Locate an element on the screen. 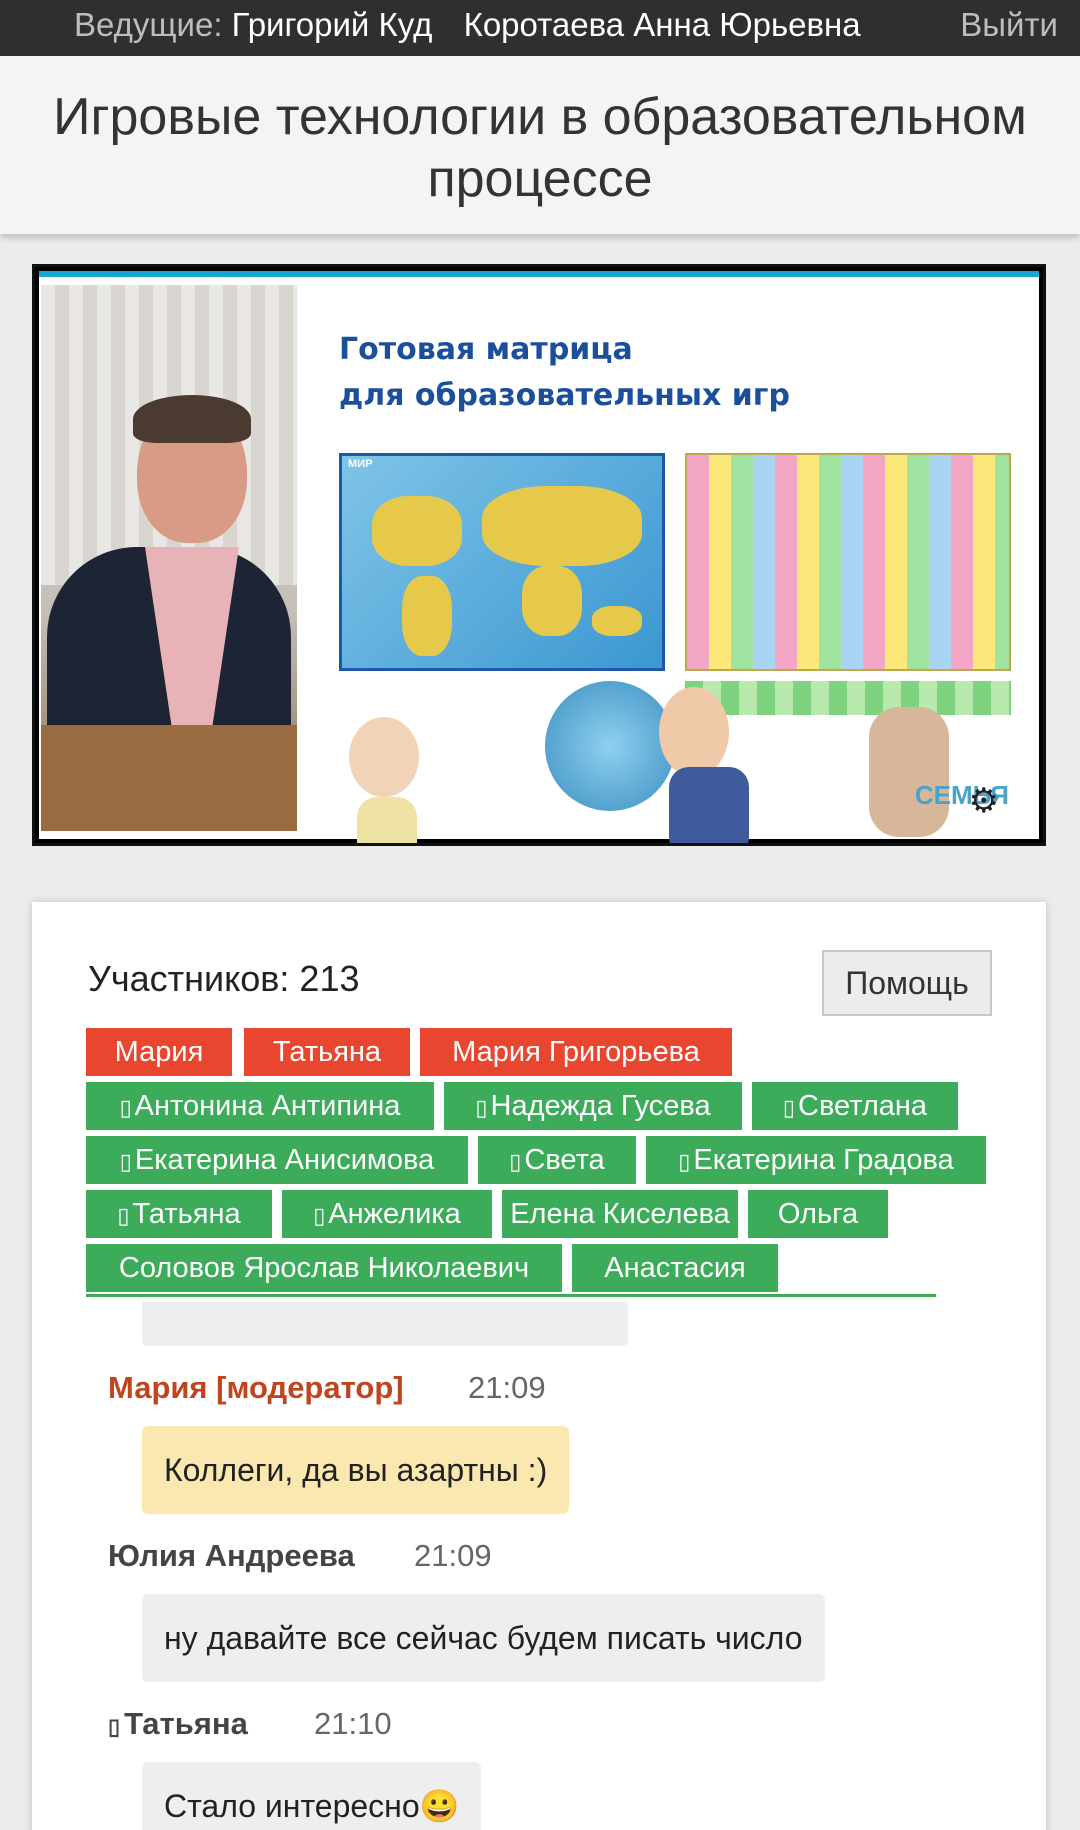 This screenshot has height=1830, width=1080. participant-chip: ▯ Светлана is located at coordinates (855, 1106).